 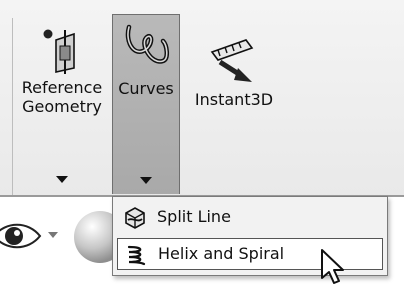 I want to click on helix-spiral-icon, so click(x=136, y=255).